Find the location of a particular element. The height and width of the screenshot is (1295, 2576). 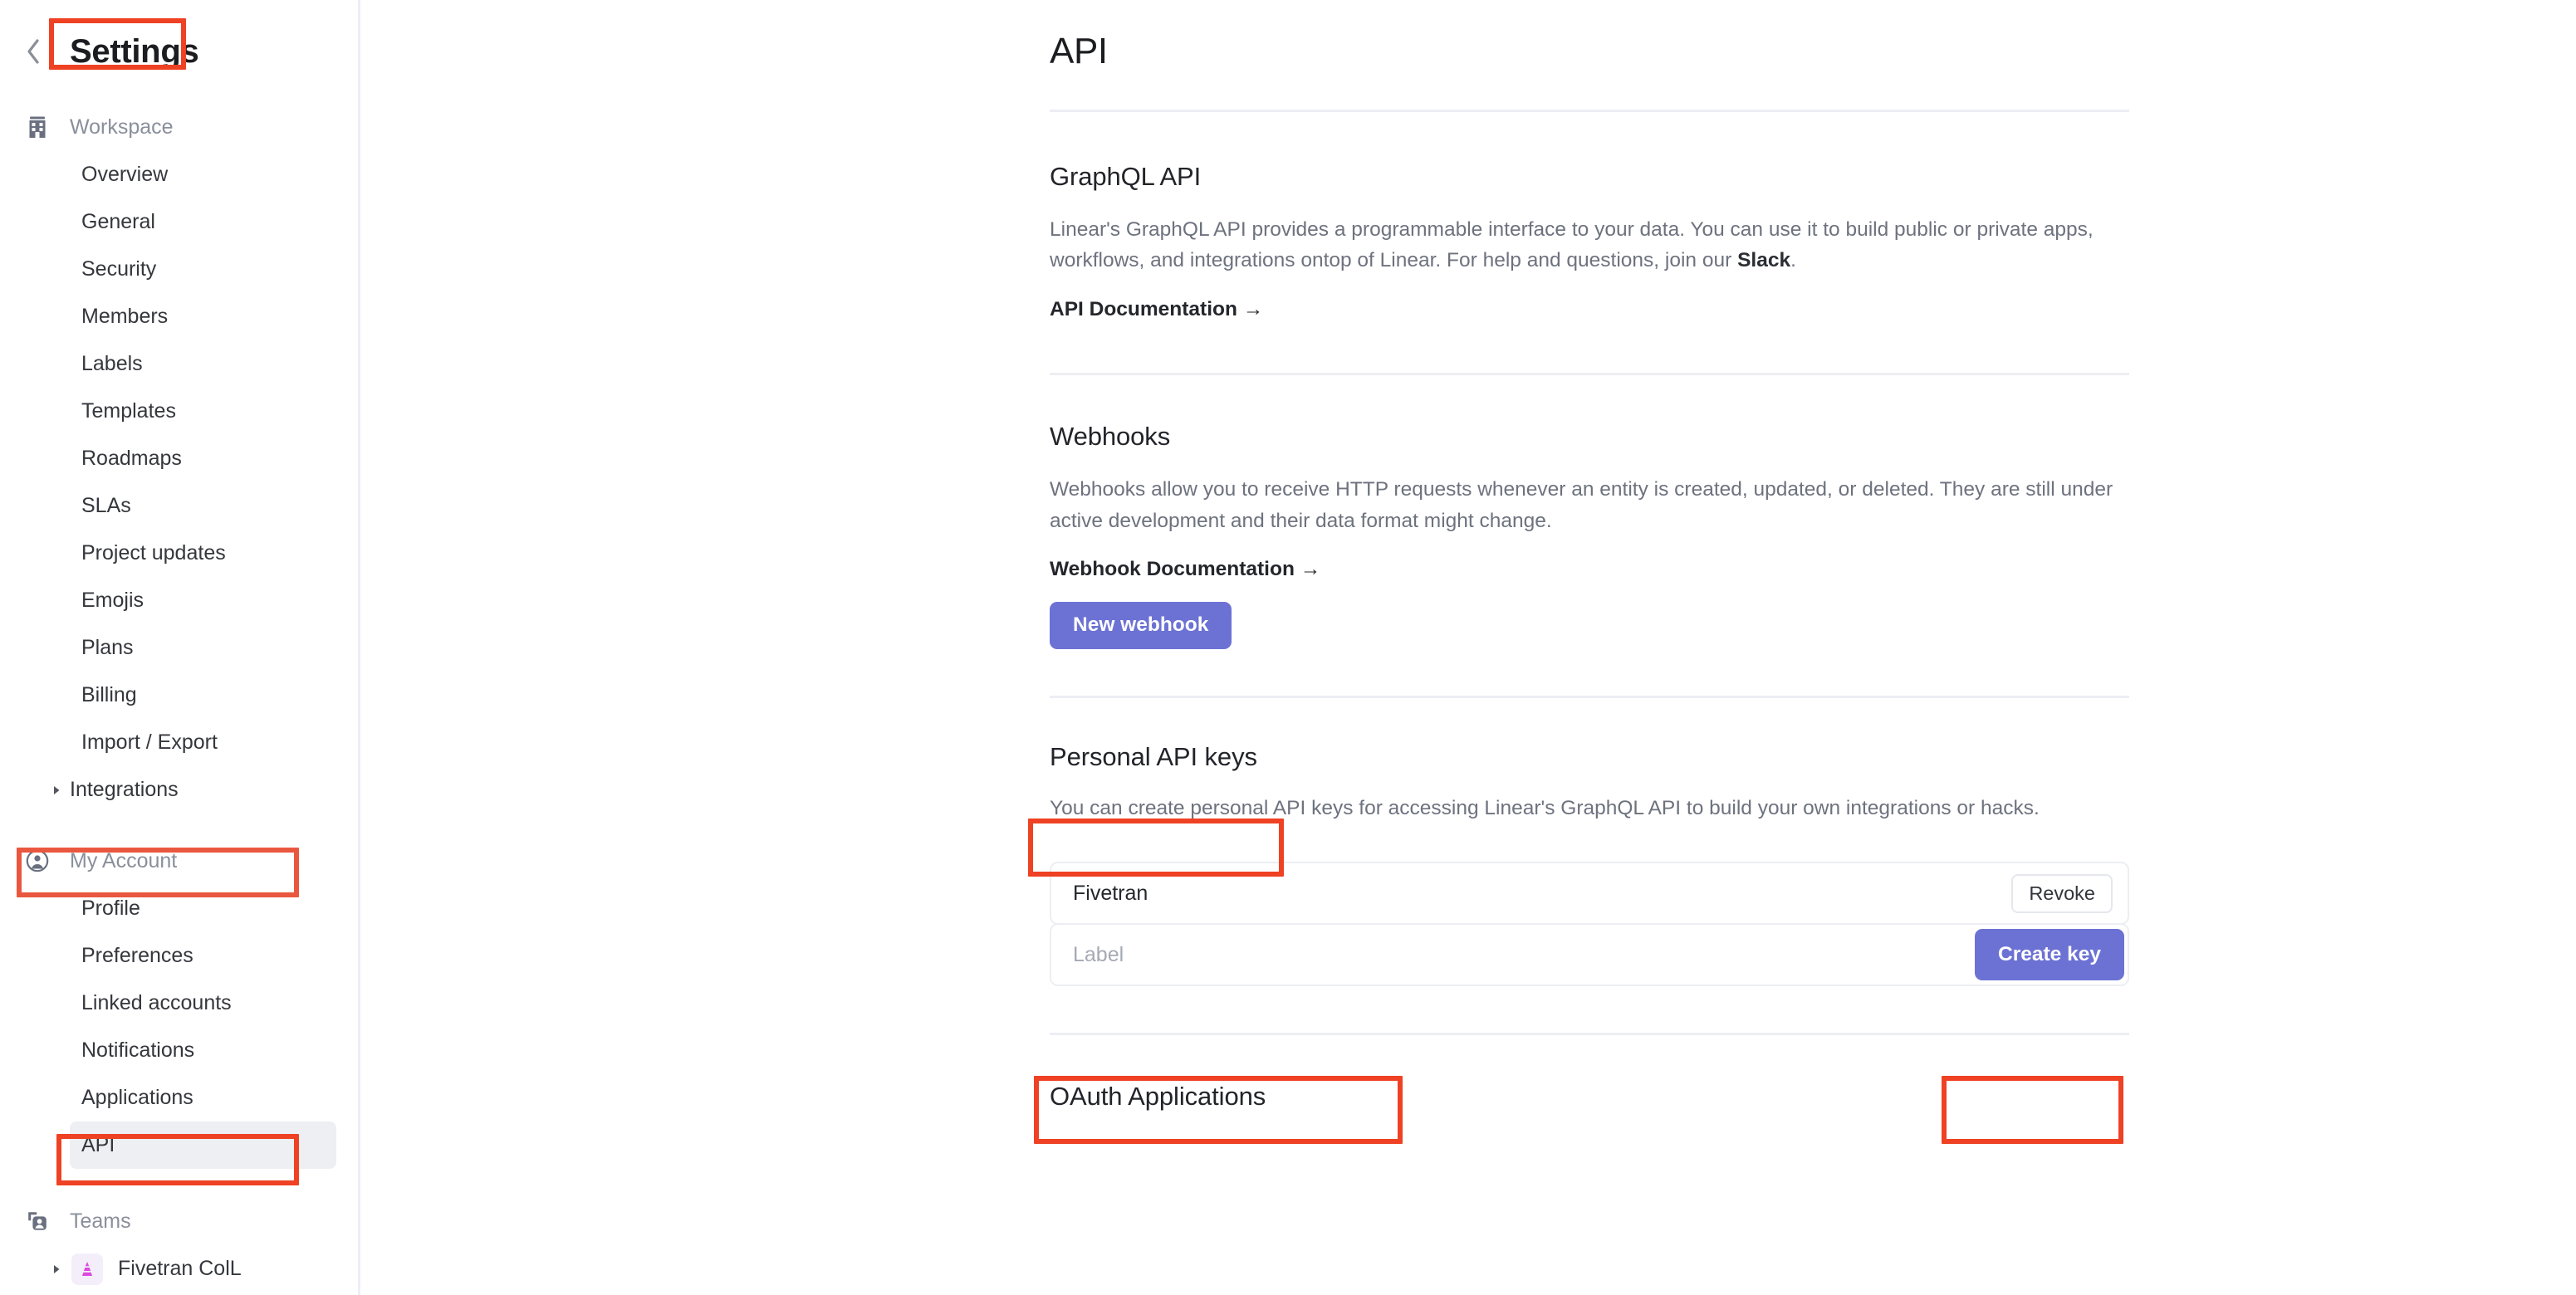

sidebar-item-label: Applications is located at coordinates (137, 1098).